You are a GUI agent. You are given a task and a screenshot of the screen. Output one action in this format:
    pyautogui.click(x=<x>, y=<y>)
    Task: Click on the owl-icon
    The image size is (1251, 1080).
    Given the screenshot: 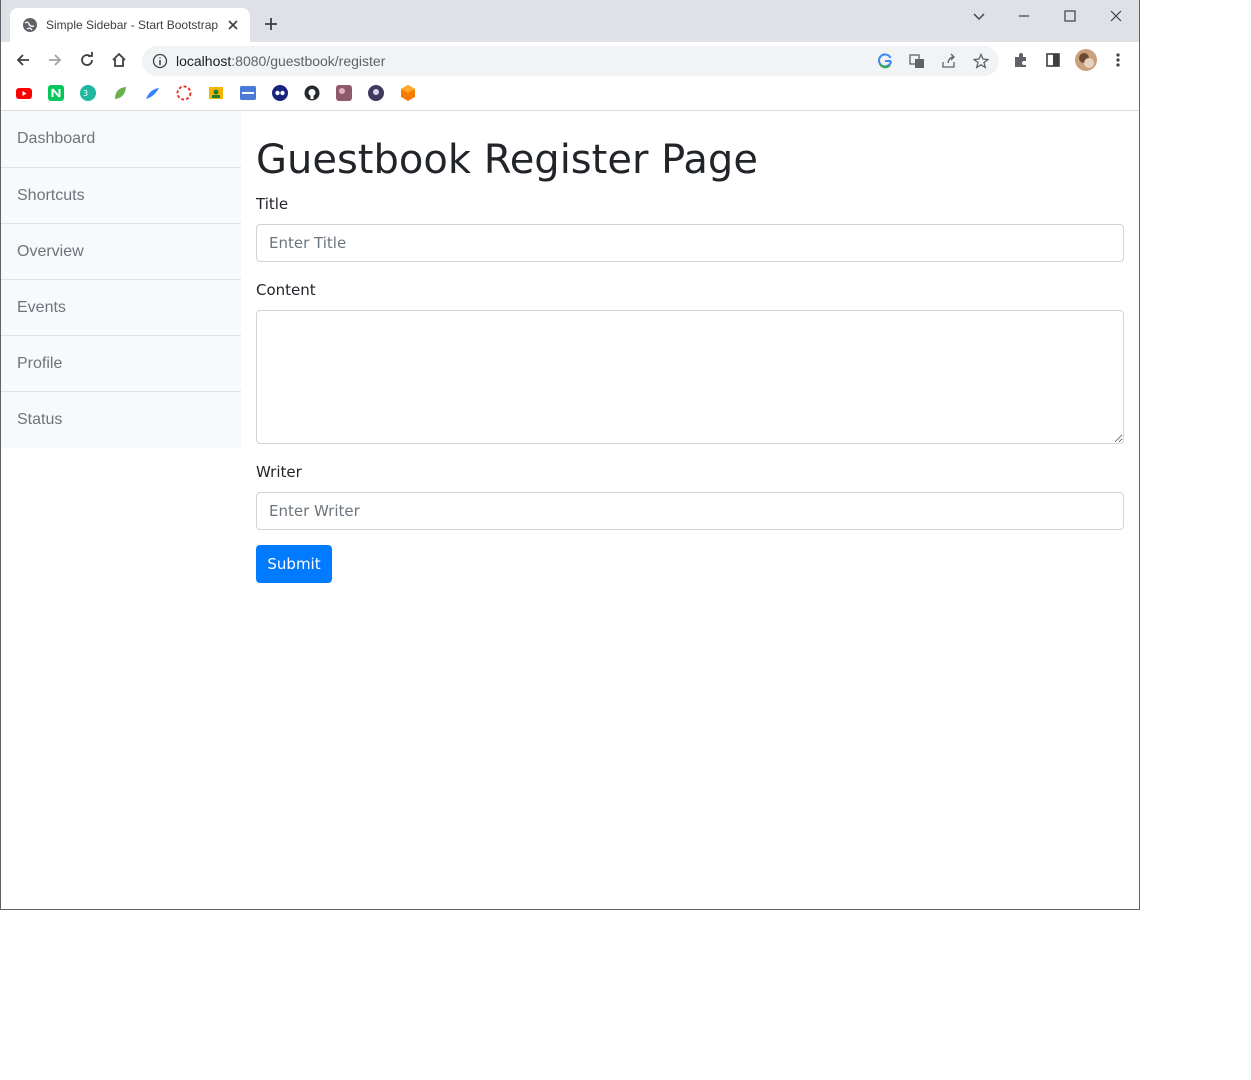 What is the action you would take?
    pyautogui.click(x=280, y=93)
    